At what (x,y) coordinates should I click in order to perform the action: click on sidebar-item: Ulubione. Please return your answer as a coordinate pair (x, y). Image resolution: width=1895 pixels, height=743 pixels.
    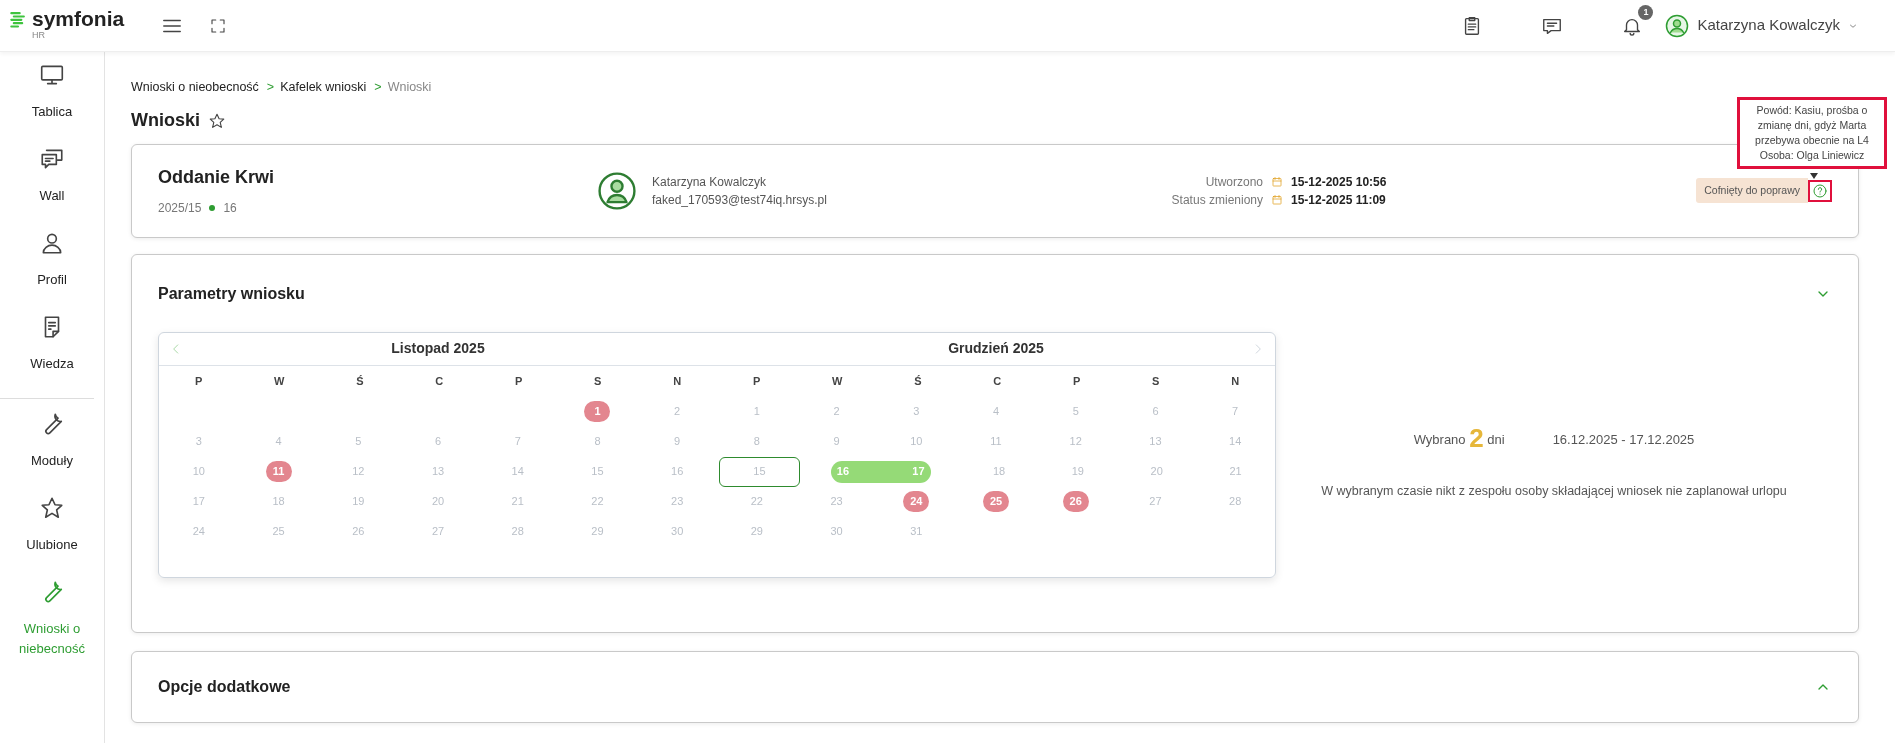
    Looking at the image, I should click on (52, 535).